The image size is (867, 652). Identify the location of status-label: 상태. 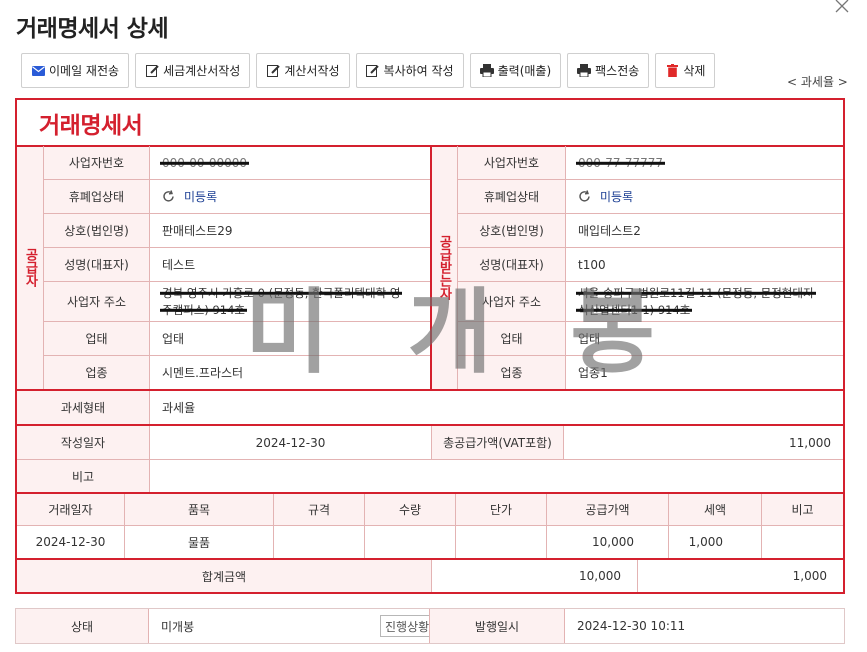
(82, 626).